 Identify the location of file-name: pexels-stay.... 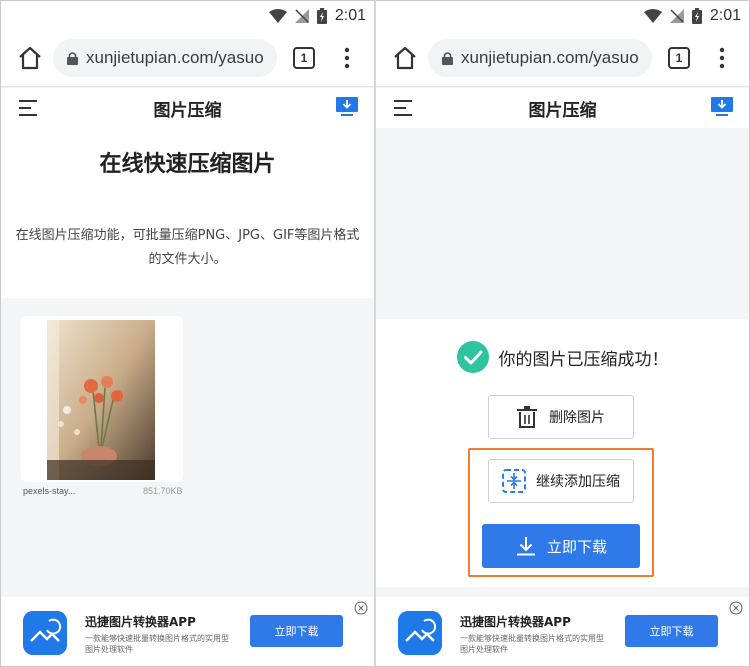
(49, 491).